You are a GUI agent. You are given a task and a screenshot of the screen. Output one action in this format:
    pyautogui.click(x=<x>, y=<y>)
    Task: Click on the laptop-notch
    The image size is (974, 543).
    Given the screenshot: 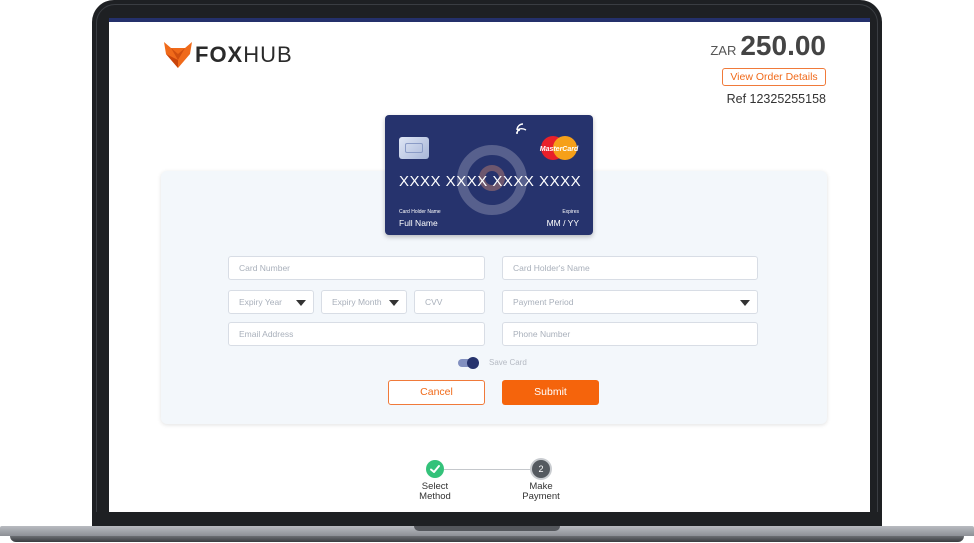 What is the action you would take?
    pyautogui.click(x=487, y=528)
    